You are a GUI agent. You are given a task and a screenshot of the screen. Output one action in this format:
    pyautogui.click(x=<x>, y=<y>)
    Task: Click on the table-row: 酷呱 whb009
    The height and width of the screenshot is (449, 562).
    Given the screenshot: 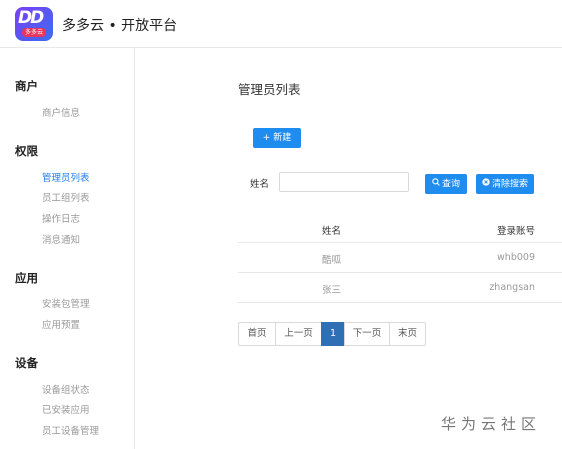 What is the action you would take?
    pyautogui.click(x=400, y=257)
    